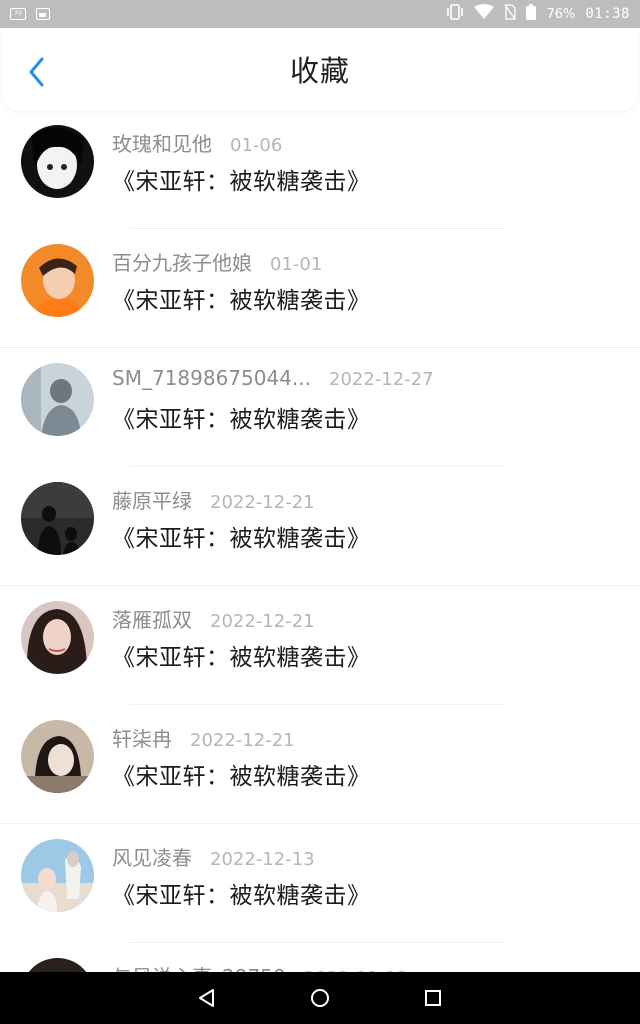  I want to click on list-item: 落雁孤双 2022-12-21 《宋亚轩：被软糖袭击》, so click(320, 645).